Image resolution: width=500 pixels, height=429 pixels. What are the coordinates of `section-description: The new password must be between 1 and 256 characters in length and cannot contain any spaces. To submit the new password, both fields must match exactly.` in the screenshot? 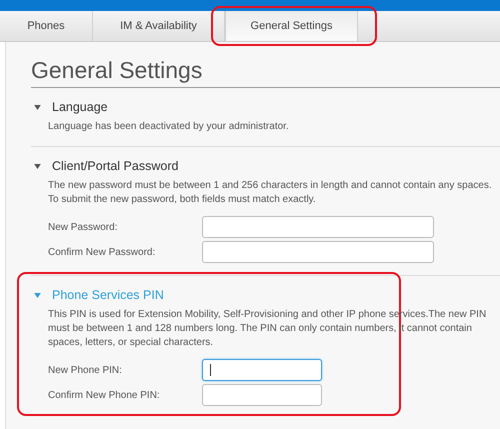 It's located at (270, 193).